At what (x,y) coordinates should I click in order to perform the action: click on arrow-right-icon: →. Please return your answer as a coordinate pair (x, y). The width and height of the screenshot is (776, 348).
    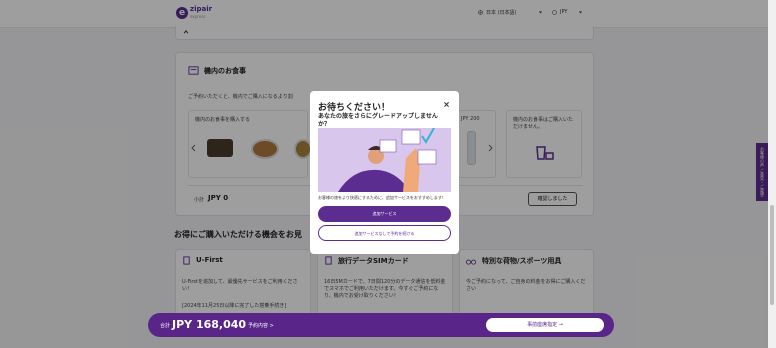
    Looking at the image, I should click on (560, 325).